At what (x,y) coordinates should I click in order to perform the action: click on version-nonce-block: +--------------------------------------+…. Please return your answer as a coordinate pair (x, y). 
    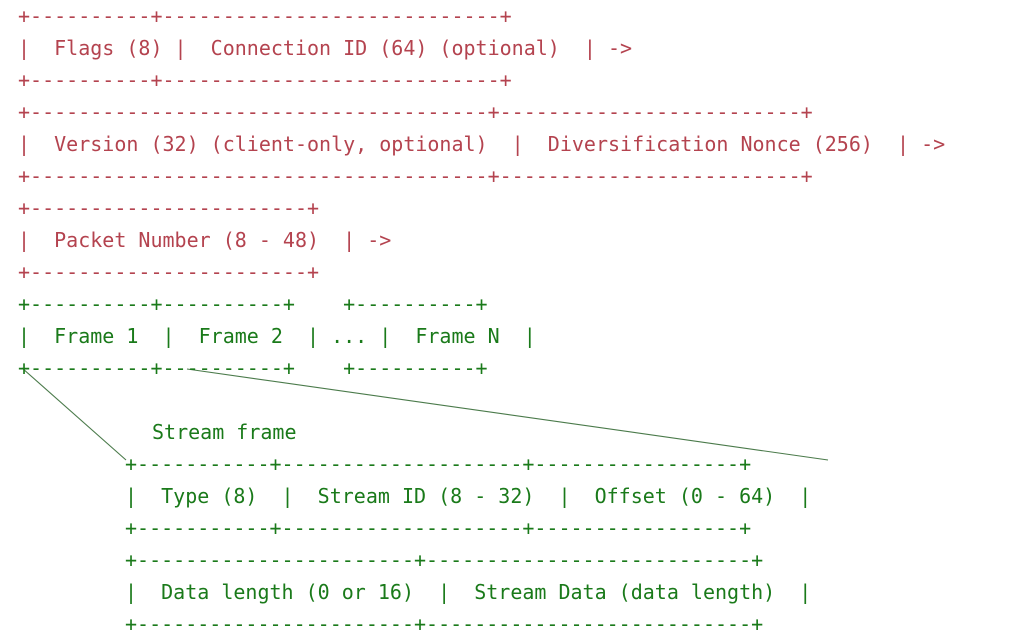
    Looking at the image, I should click on (482, 144).